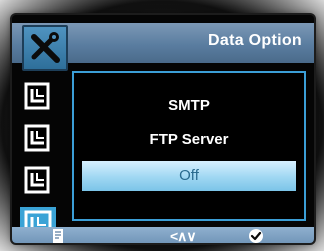 This screenshot has width=324, height=251. What do you see at coordinates (255, 40) in the screenshot?
I see `page-title: Data Option` at bounding box center [255, 40].